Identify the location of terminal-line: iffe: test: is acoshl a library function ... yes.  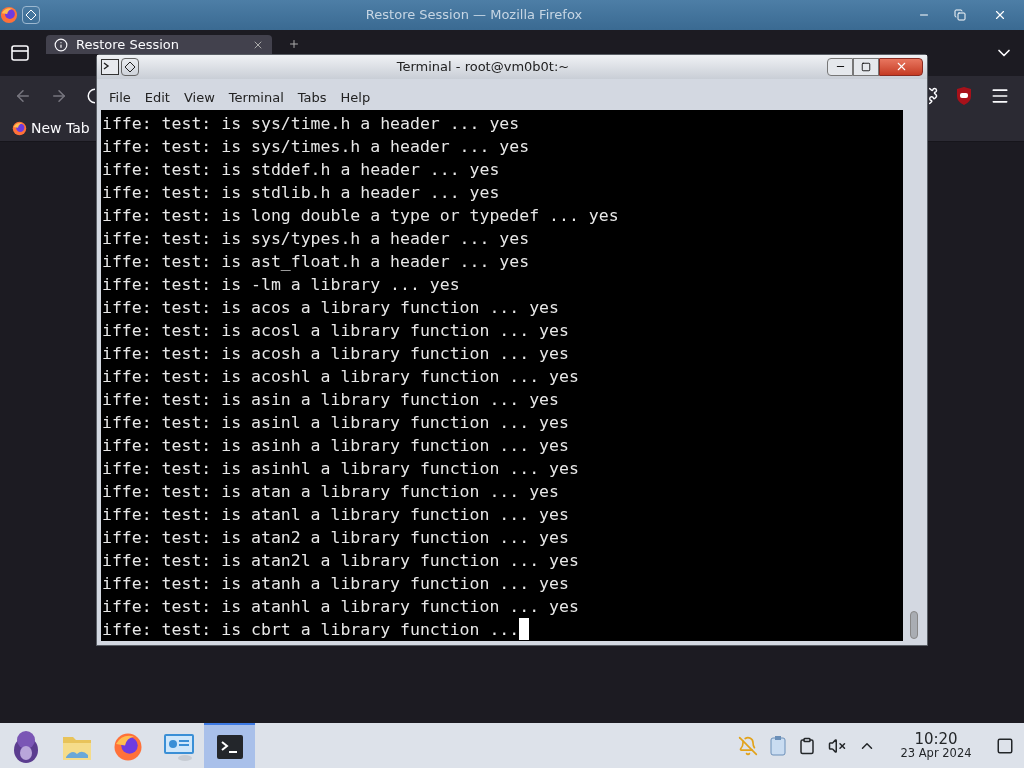
(340, 377).